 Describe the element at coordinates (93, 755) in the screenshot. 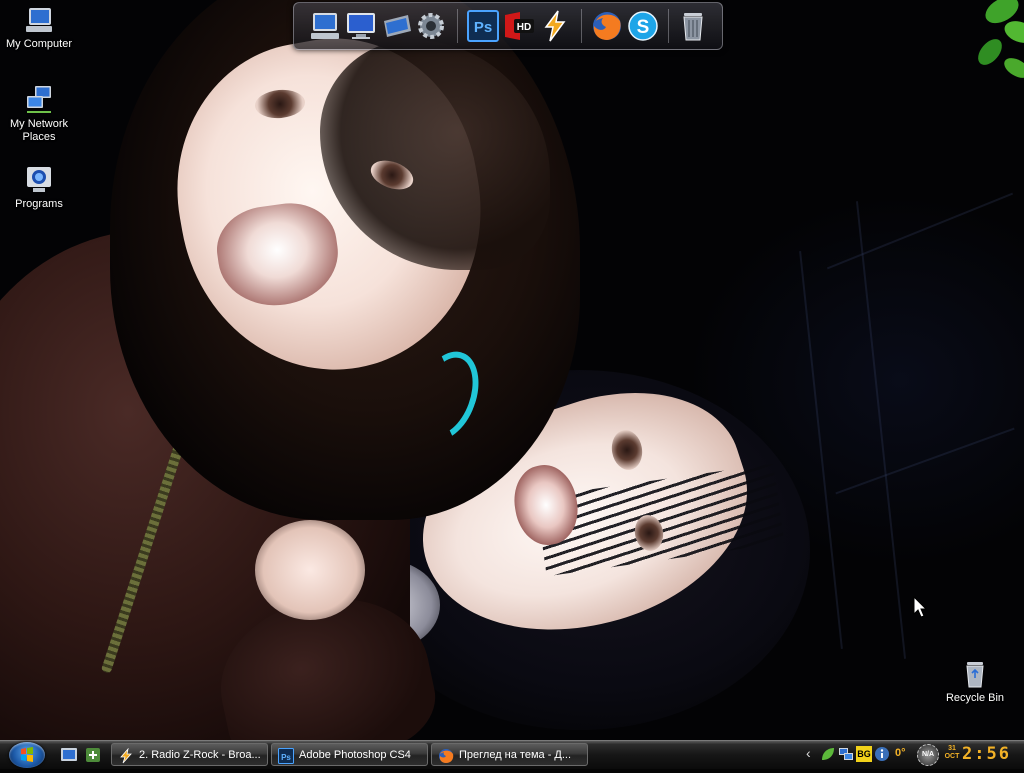

I see `quick-launch-icon` at that location.